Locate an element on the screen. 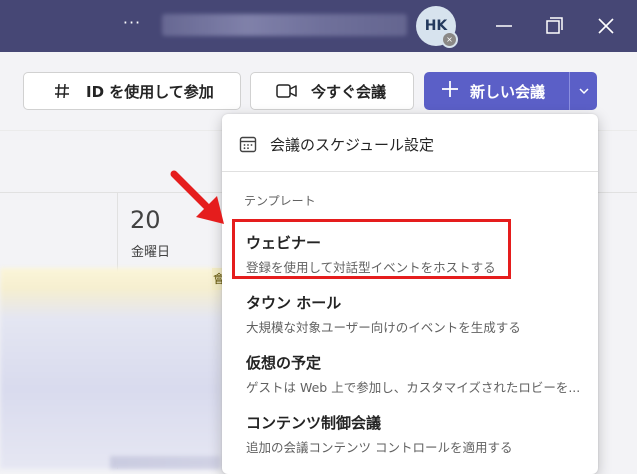 This screenshot has height=474, width=637. more-options-button: ··· is located at coordinates (132, 25).